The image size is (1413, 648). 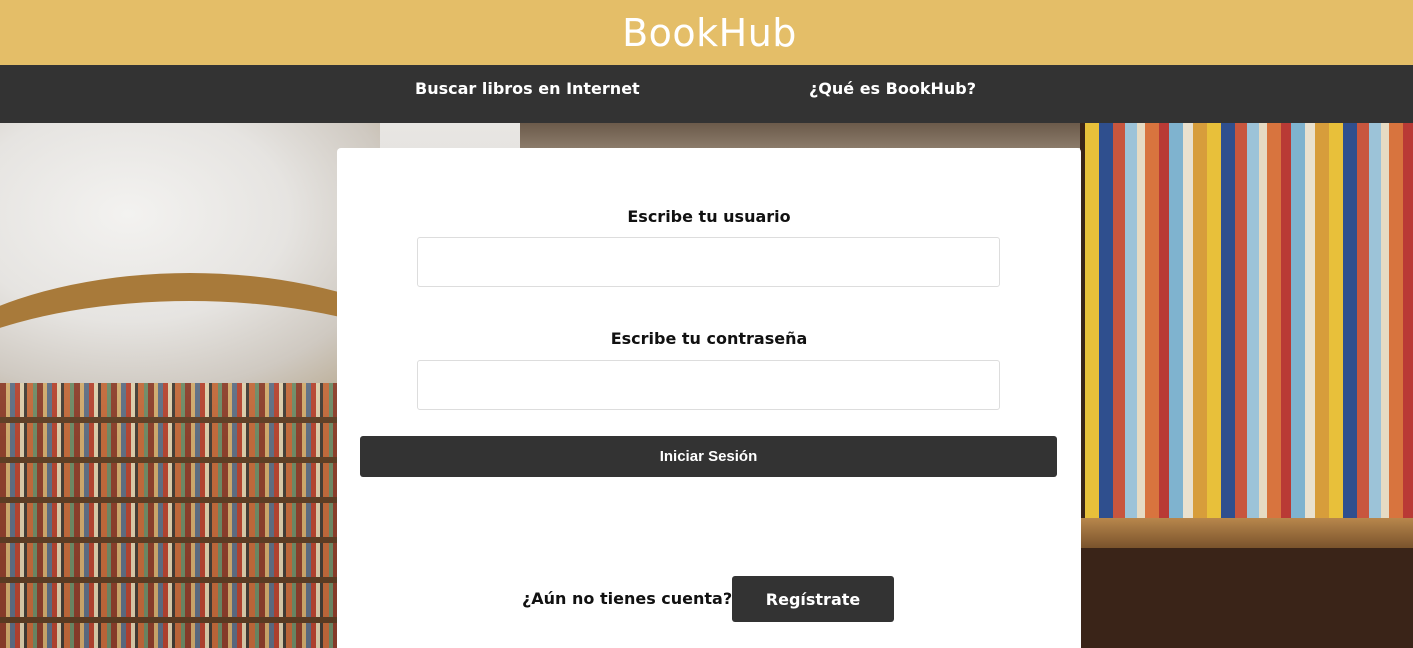 What do you see at coordinates (708, 456) in the screenshot?
I see `login-button: Iniciar Sesión` at bounding box center [708, 456].